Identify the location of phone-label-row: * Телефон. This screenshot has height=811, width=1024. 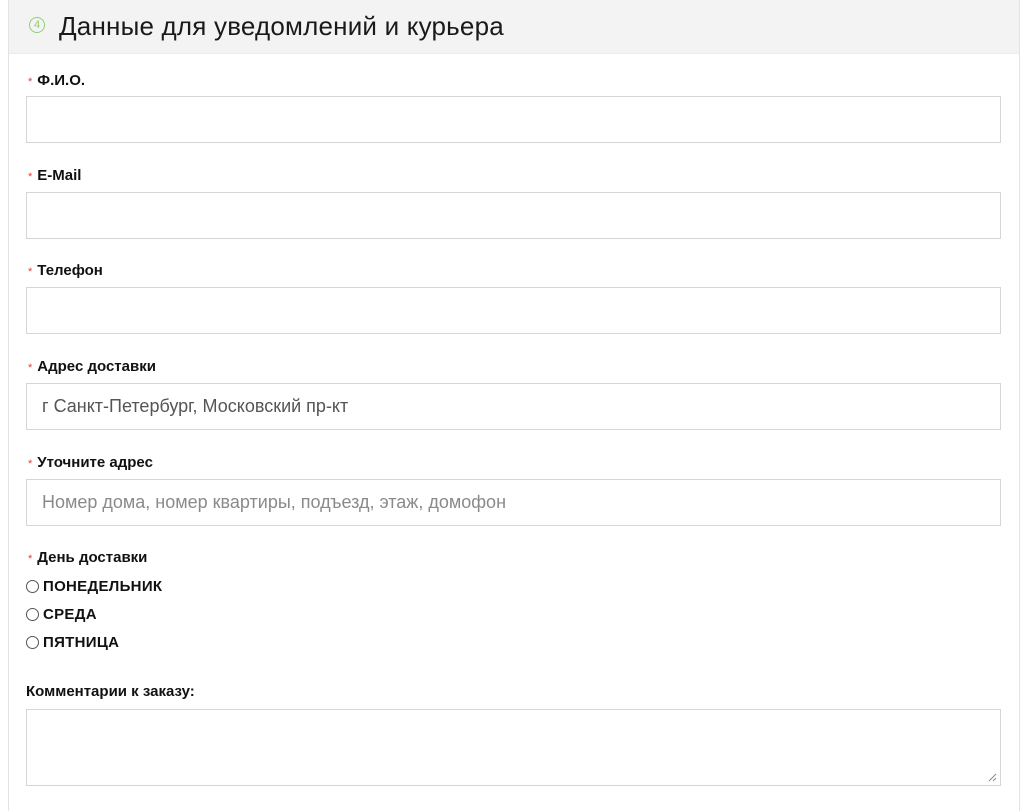
(65, 271).